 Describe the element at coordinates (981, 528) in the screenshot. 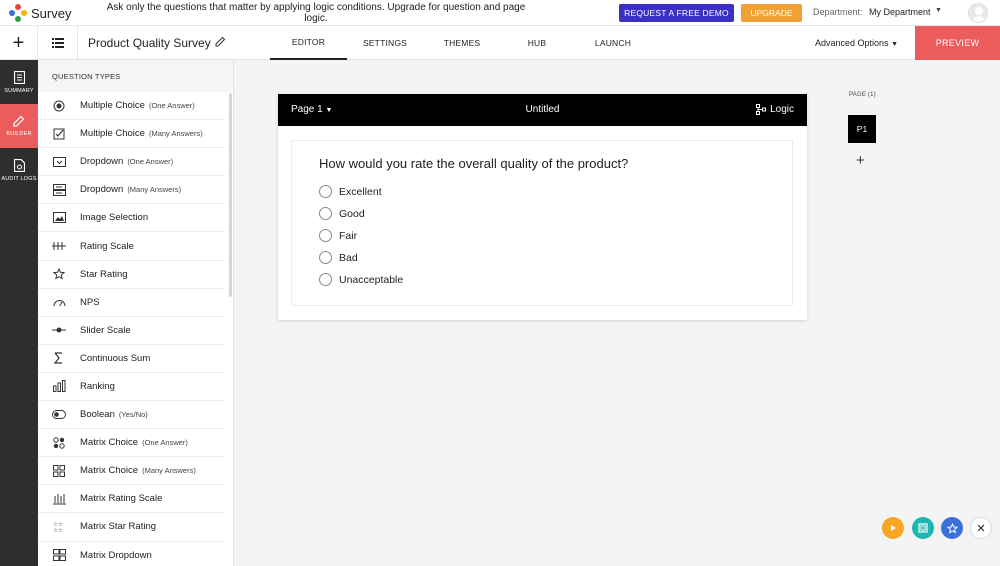

I see `close-icon: ✕` at that location.